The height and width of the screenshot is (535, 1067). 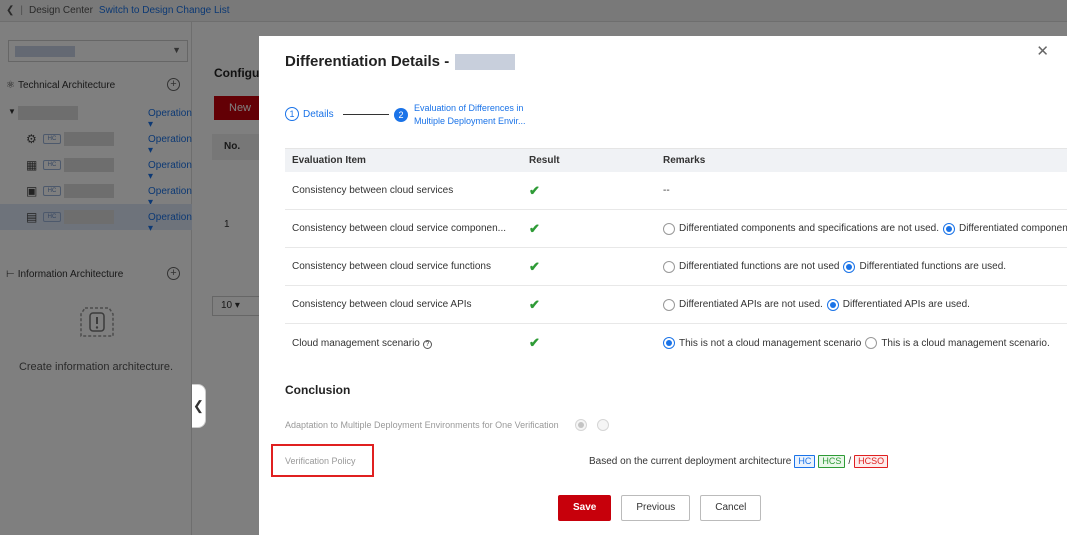 What do you see at coordinates (318, 114) in the screenshot?
I see `step-label: Details` at bounding box center [318, 114].